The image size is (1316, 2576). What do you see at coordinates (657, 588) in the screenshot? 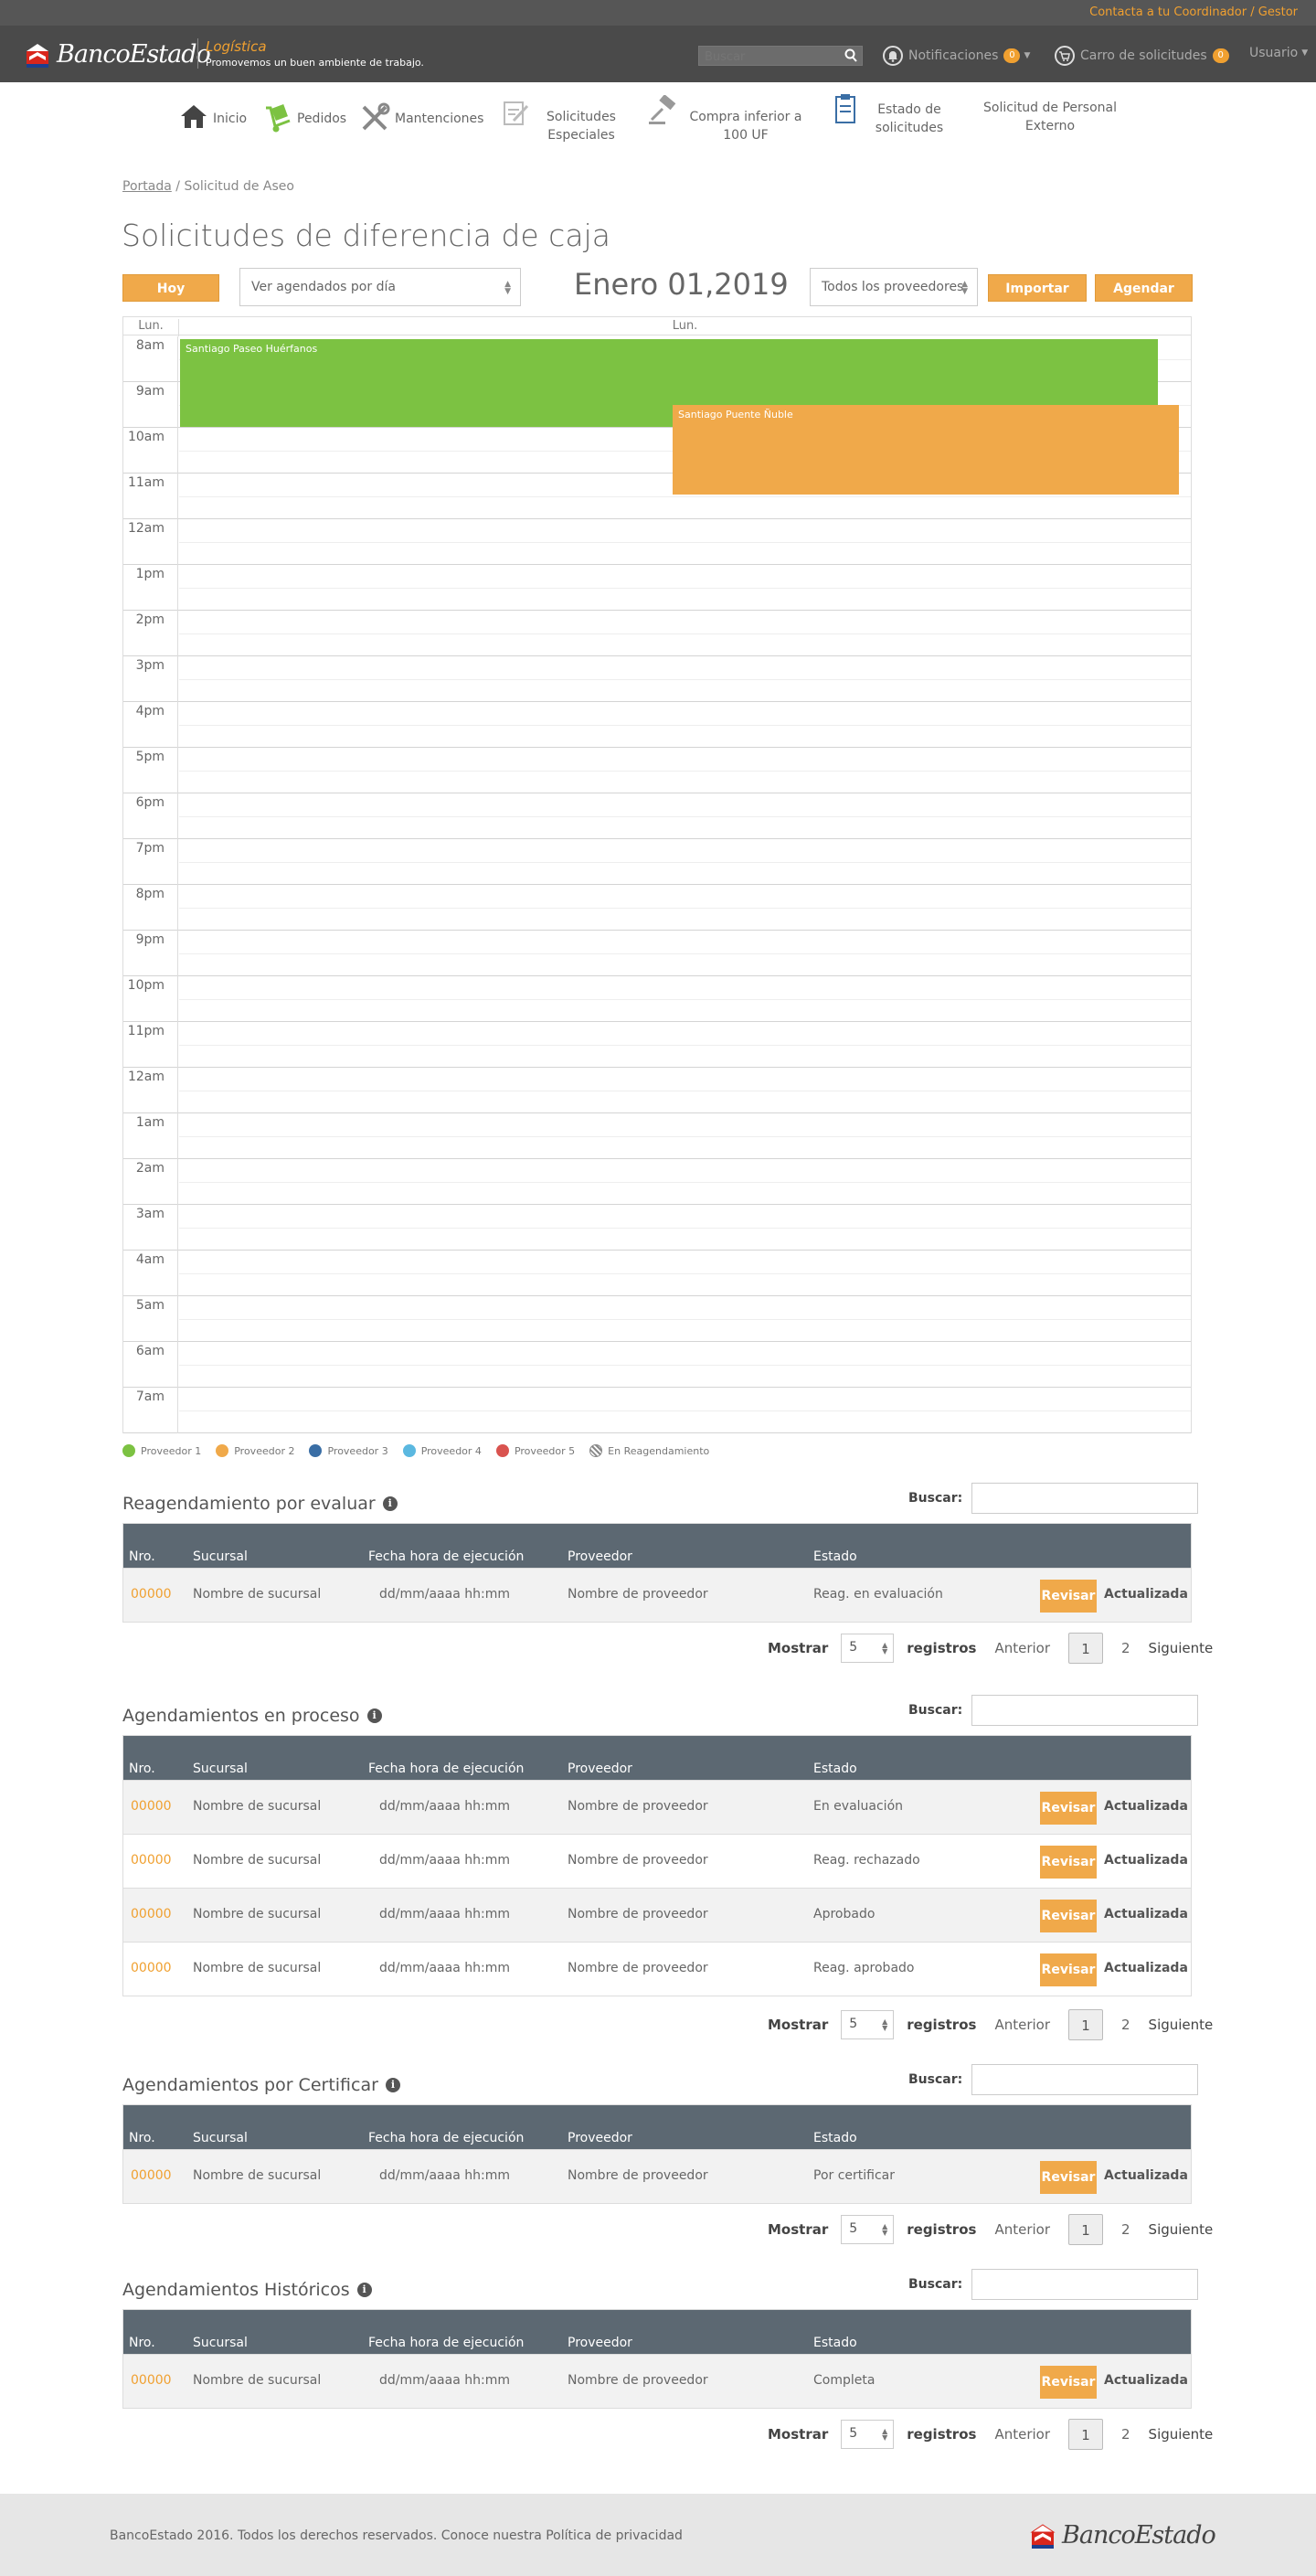
I see `calendar-hour-slot: 1pm` at bounding box center [657, 588].